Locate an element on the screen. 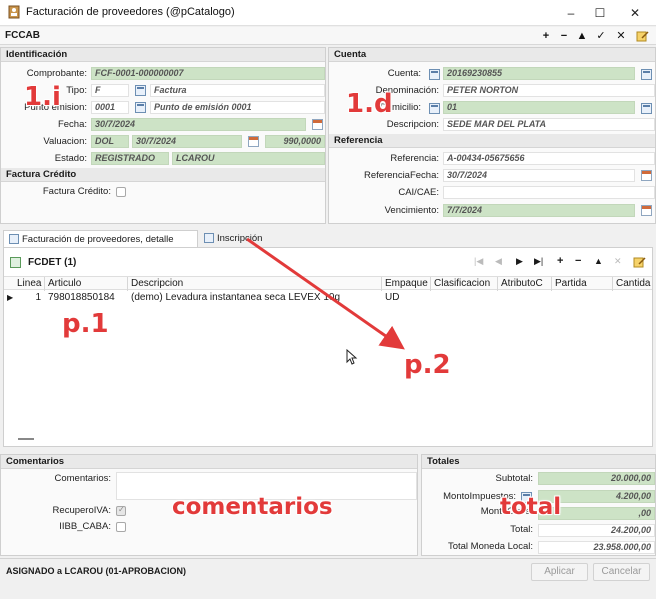 Image resolution: width=656 pixels, height=599 pixels. tipo-code-field: F is located at coordinates (110, 90).